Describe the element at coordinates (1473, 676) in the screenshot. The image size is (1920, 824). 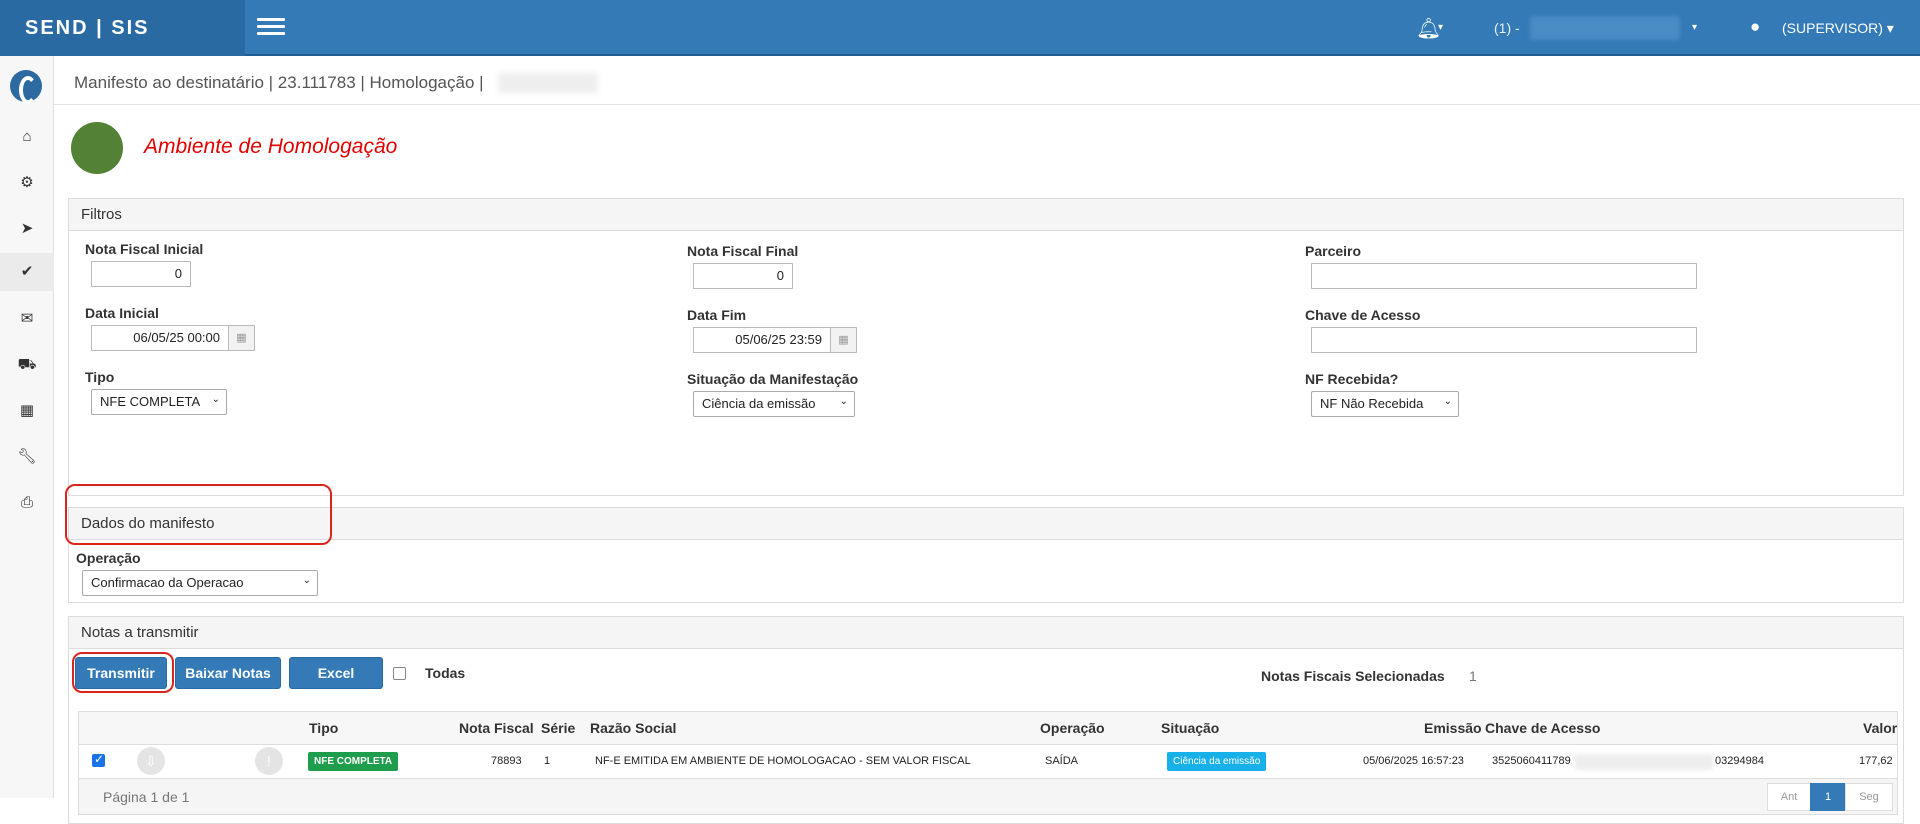
I see `selected-count-value: 1` at that location.